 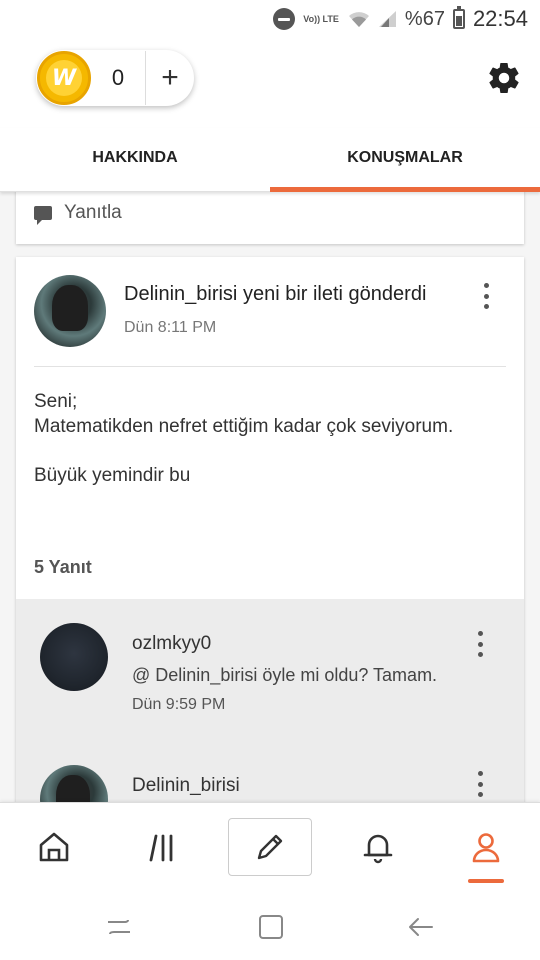 I want to click on status-bar: Vo)) LTE %67 22:54, so click(x=270, y=19).